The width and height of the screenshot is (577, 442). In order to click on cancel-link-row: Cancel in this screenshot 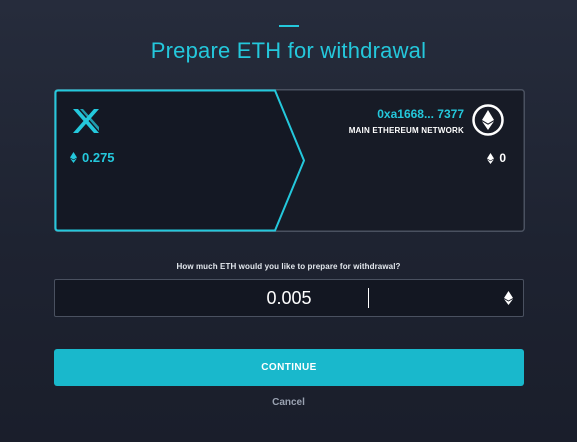, I will do `click(288, 402)`.